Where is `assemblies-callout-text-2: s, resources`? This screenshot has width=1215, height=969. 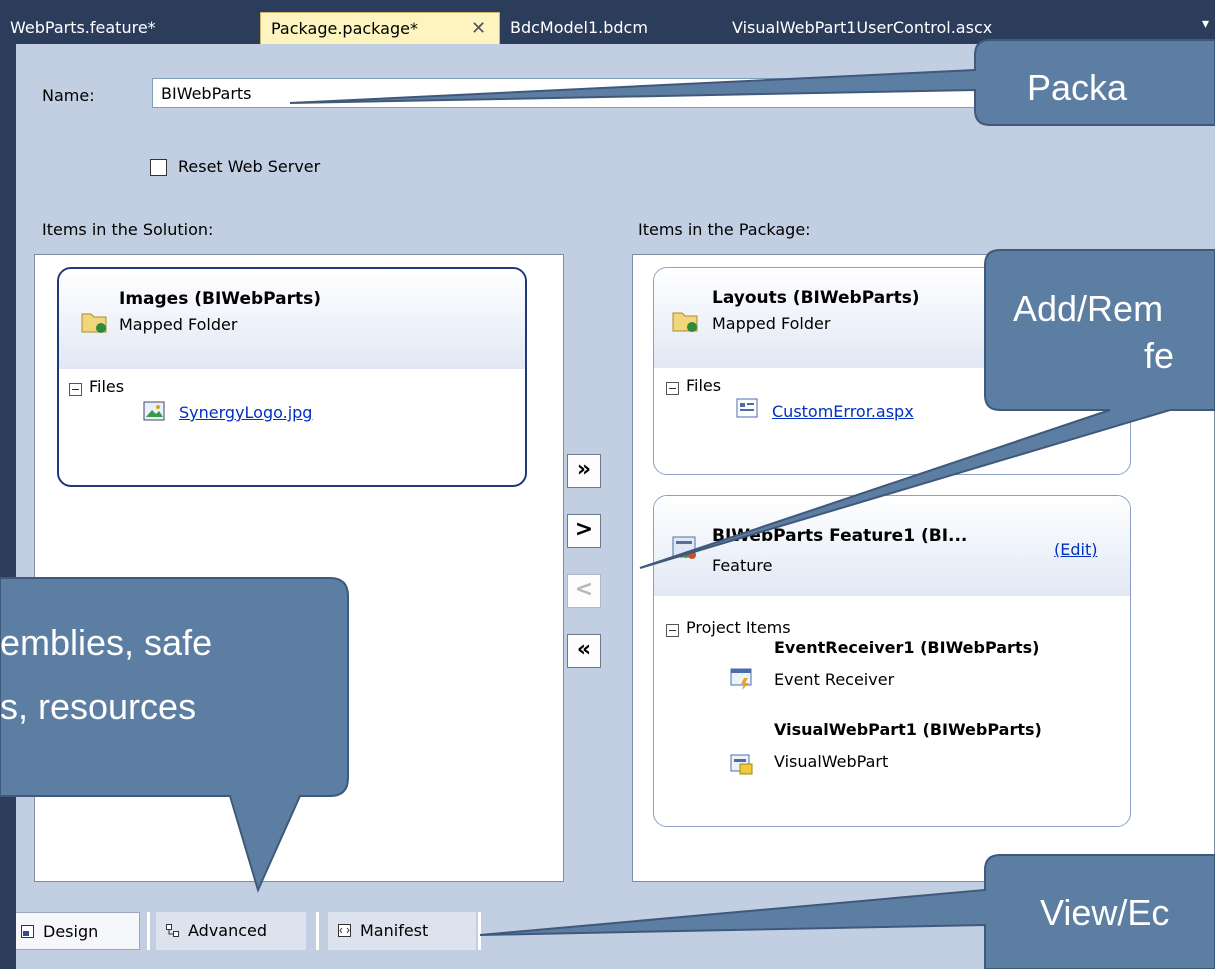 assemblies-callout-text-2: s, resources is located at coordinates (98, 706).